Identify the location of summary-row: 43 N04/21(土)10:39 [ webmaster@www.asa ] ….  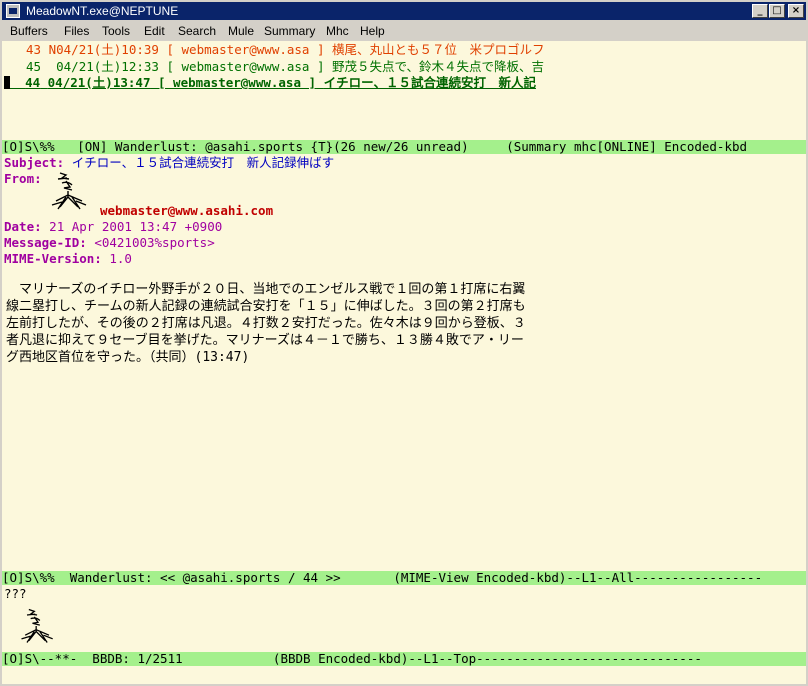
(285, 50).